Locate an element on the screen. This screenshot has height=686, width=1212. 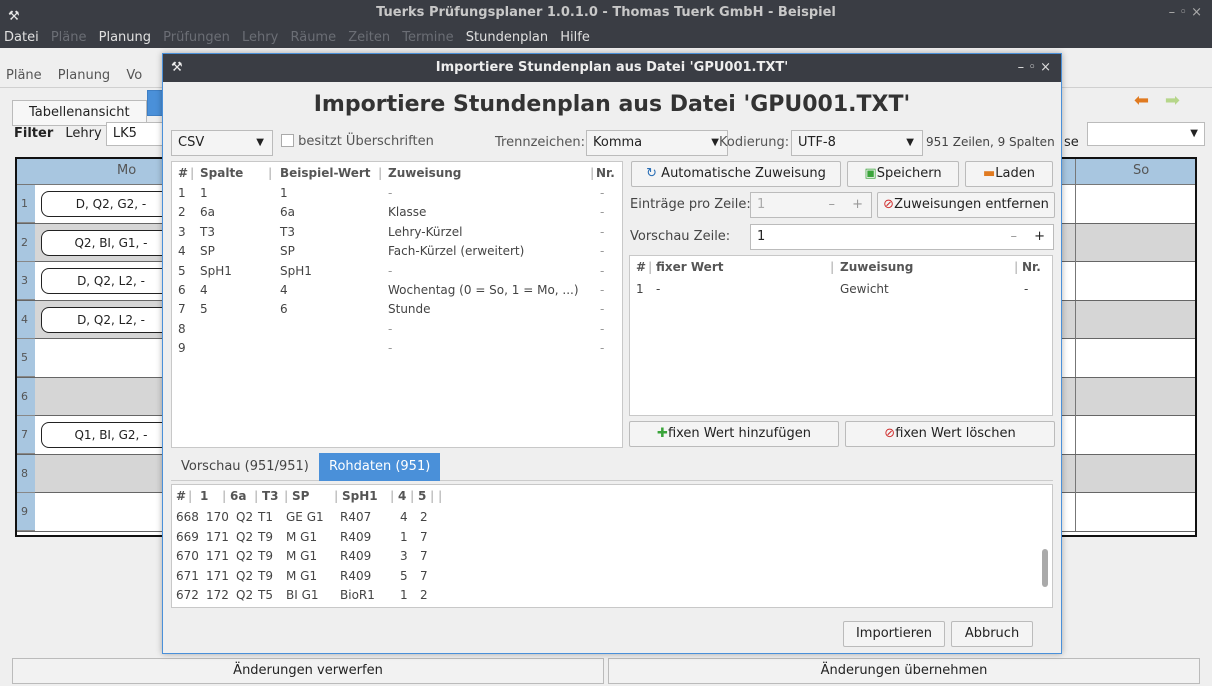
mapping-row: 3 T3 T3 Lehry-Kürzel - is located at coordinates (398, 232).